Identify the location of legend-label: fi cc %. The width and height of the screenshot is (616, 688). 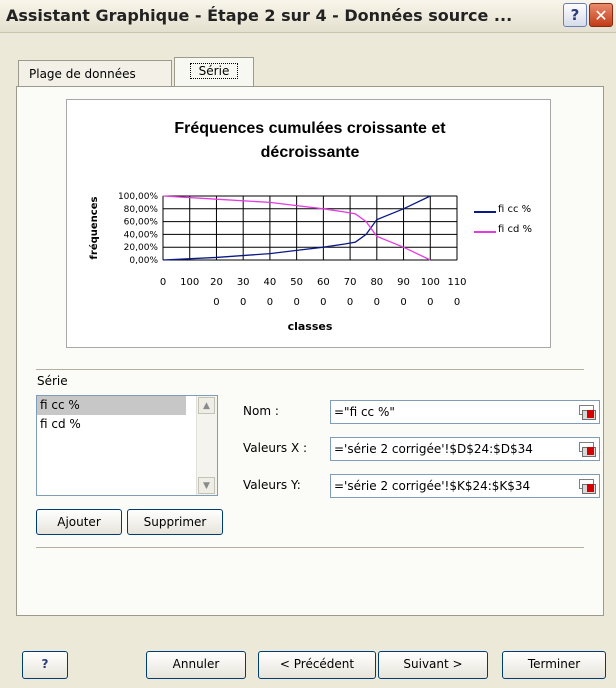
(515, 209).